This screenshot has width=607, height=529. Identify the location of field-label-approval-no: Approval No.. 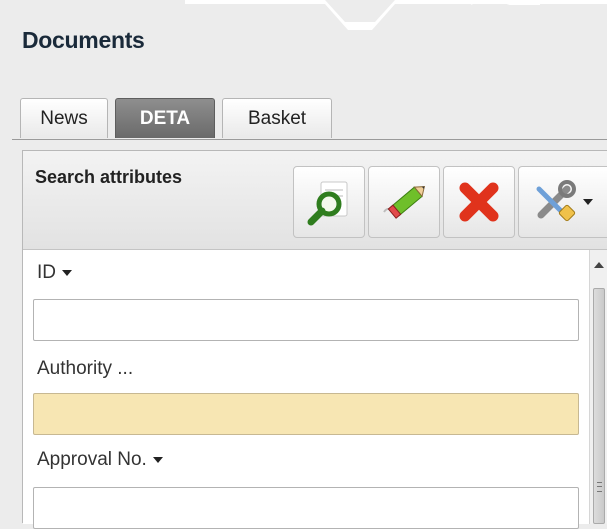
(100, 460).